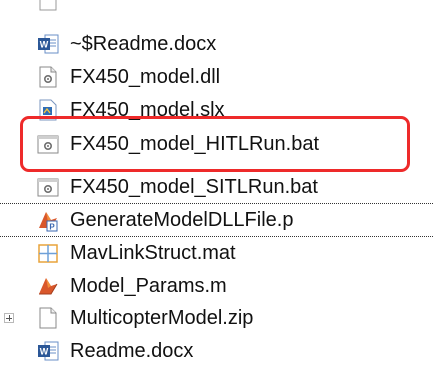 The width and height of the screenshot is (433, 387). I want to click on file-name: FX450_model.dll, so click(145, 76).